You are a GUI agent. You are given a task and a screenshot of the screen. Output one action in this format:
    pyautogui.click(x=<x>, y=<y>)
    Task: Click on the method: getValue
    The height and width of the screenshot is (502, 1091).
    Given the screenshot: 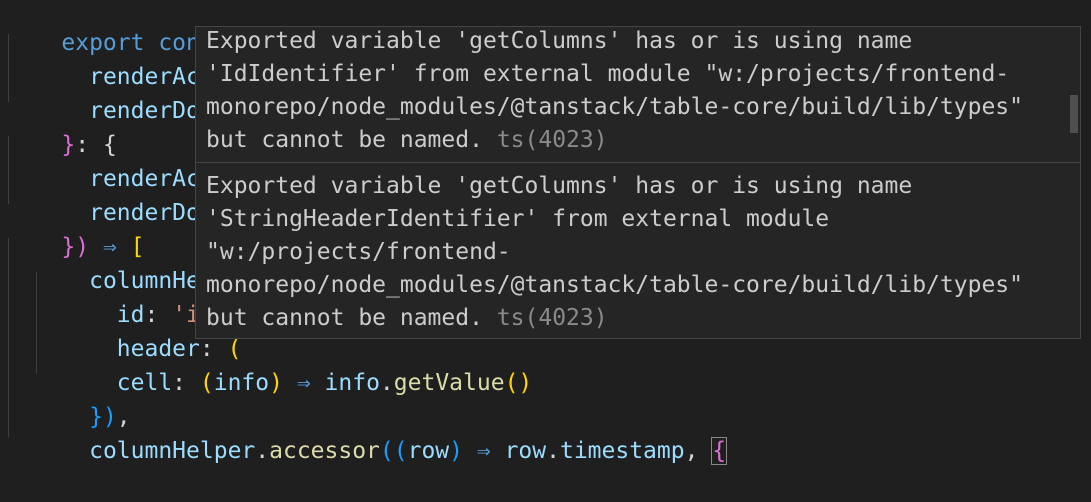 What is the action you would take?
    pyautogui.click(x=449, y=383)
    